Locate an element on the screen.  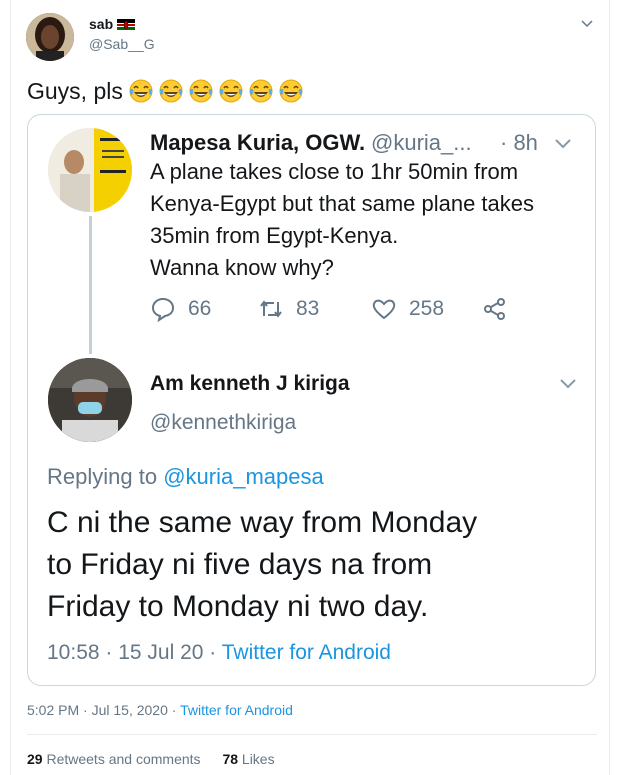
author-handle: @Sab__G is located at coordinates (122, 44).